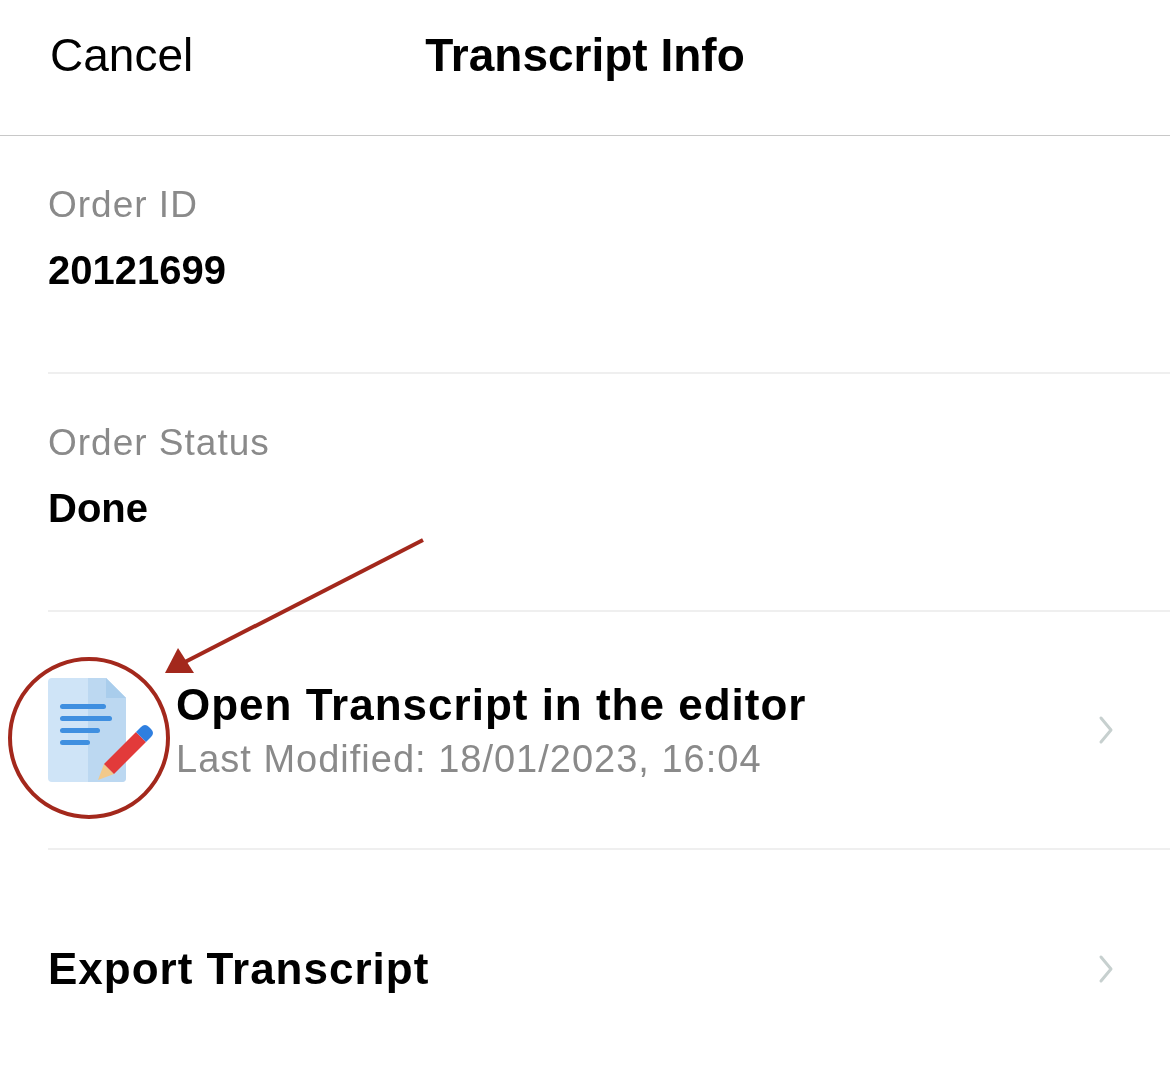 Image resolution: width=1170 pixels, height=1072 pixels. Describe the element at coordinates (137, 270) in the screenshot. I see `field-value: 20121699` at that location.